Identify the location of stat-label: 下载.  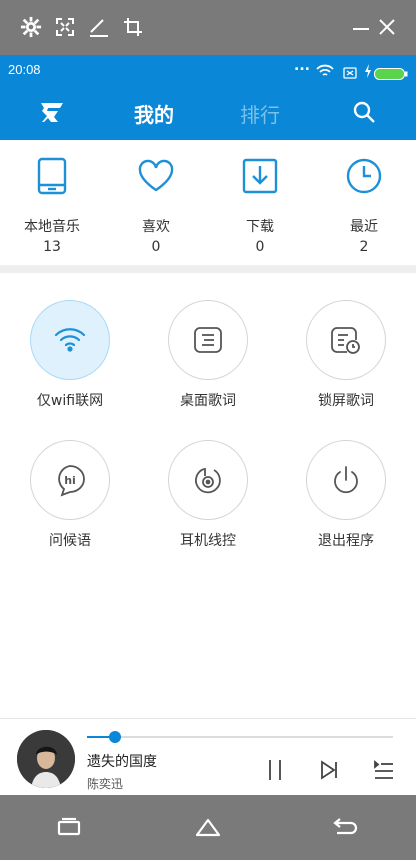
(260, 227).